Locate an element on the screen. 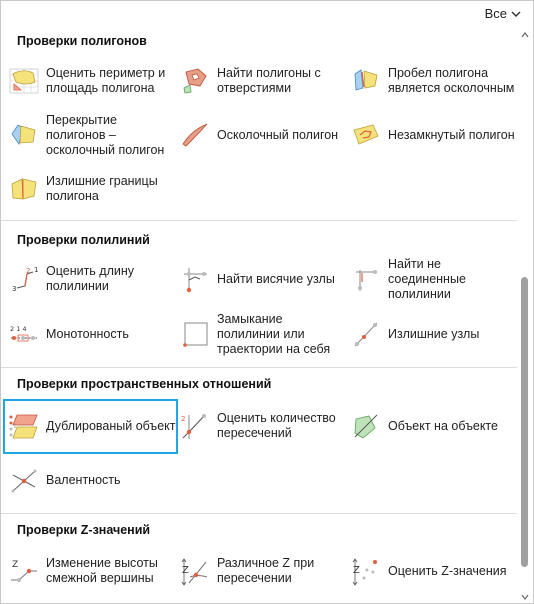 This screenshot has height=604, width=534. check-polygon-holes: Найти полигоны с отверстиями is located at coordinates (250, 81).